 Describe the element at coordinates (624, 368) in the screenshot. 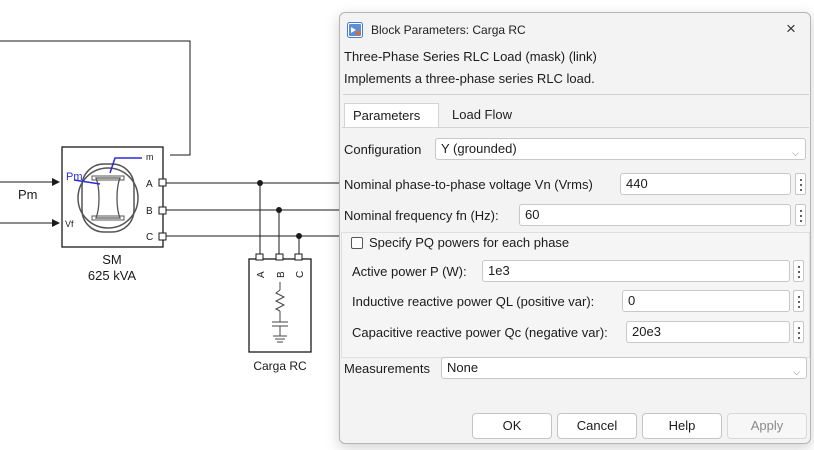

I see `measurements-dropdown: None ⌵` at that location.